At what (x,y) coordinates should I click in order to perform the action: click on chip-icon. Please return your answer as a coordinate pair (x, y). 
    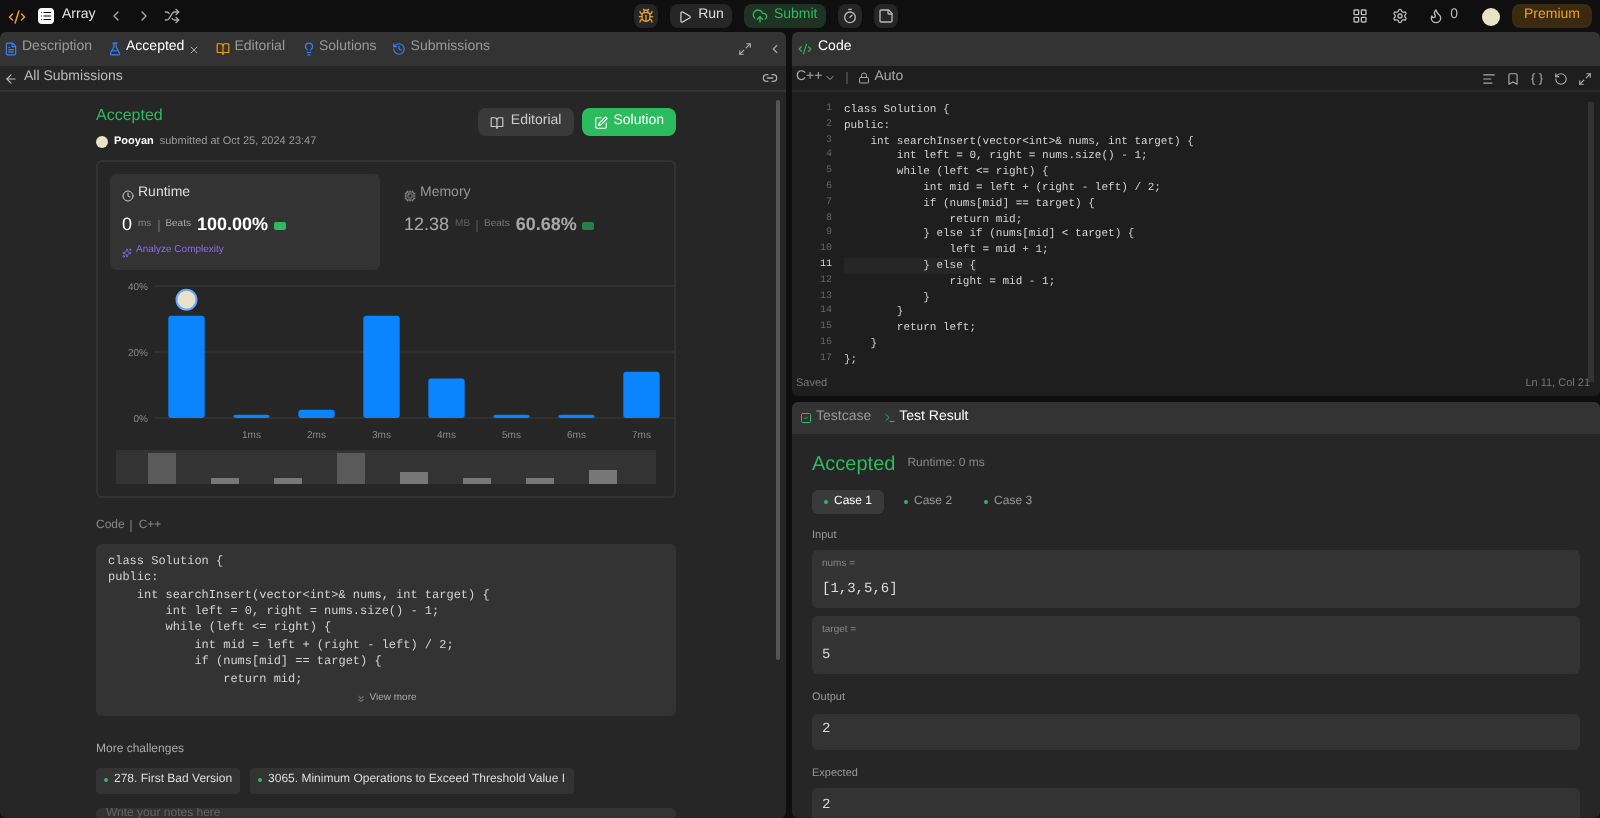
    Looking at the image, I should click on (410, 195).